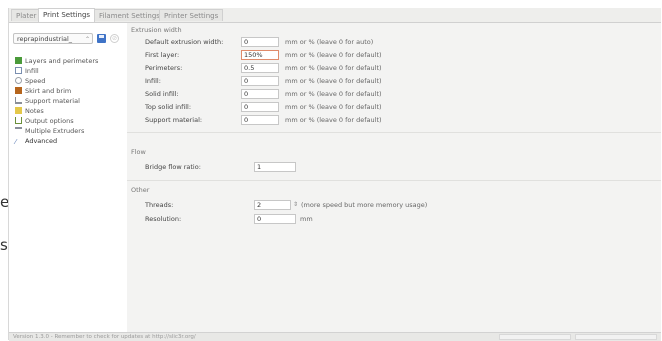 The image size is (662, 341). Describe the element at coordinates (87, 39) in the screenshot. I see `chevron-updown-icon: ⌃` at that location.